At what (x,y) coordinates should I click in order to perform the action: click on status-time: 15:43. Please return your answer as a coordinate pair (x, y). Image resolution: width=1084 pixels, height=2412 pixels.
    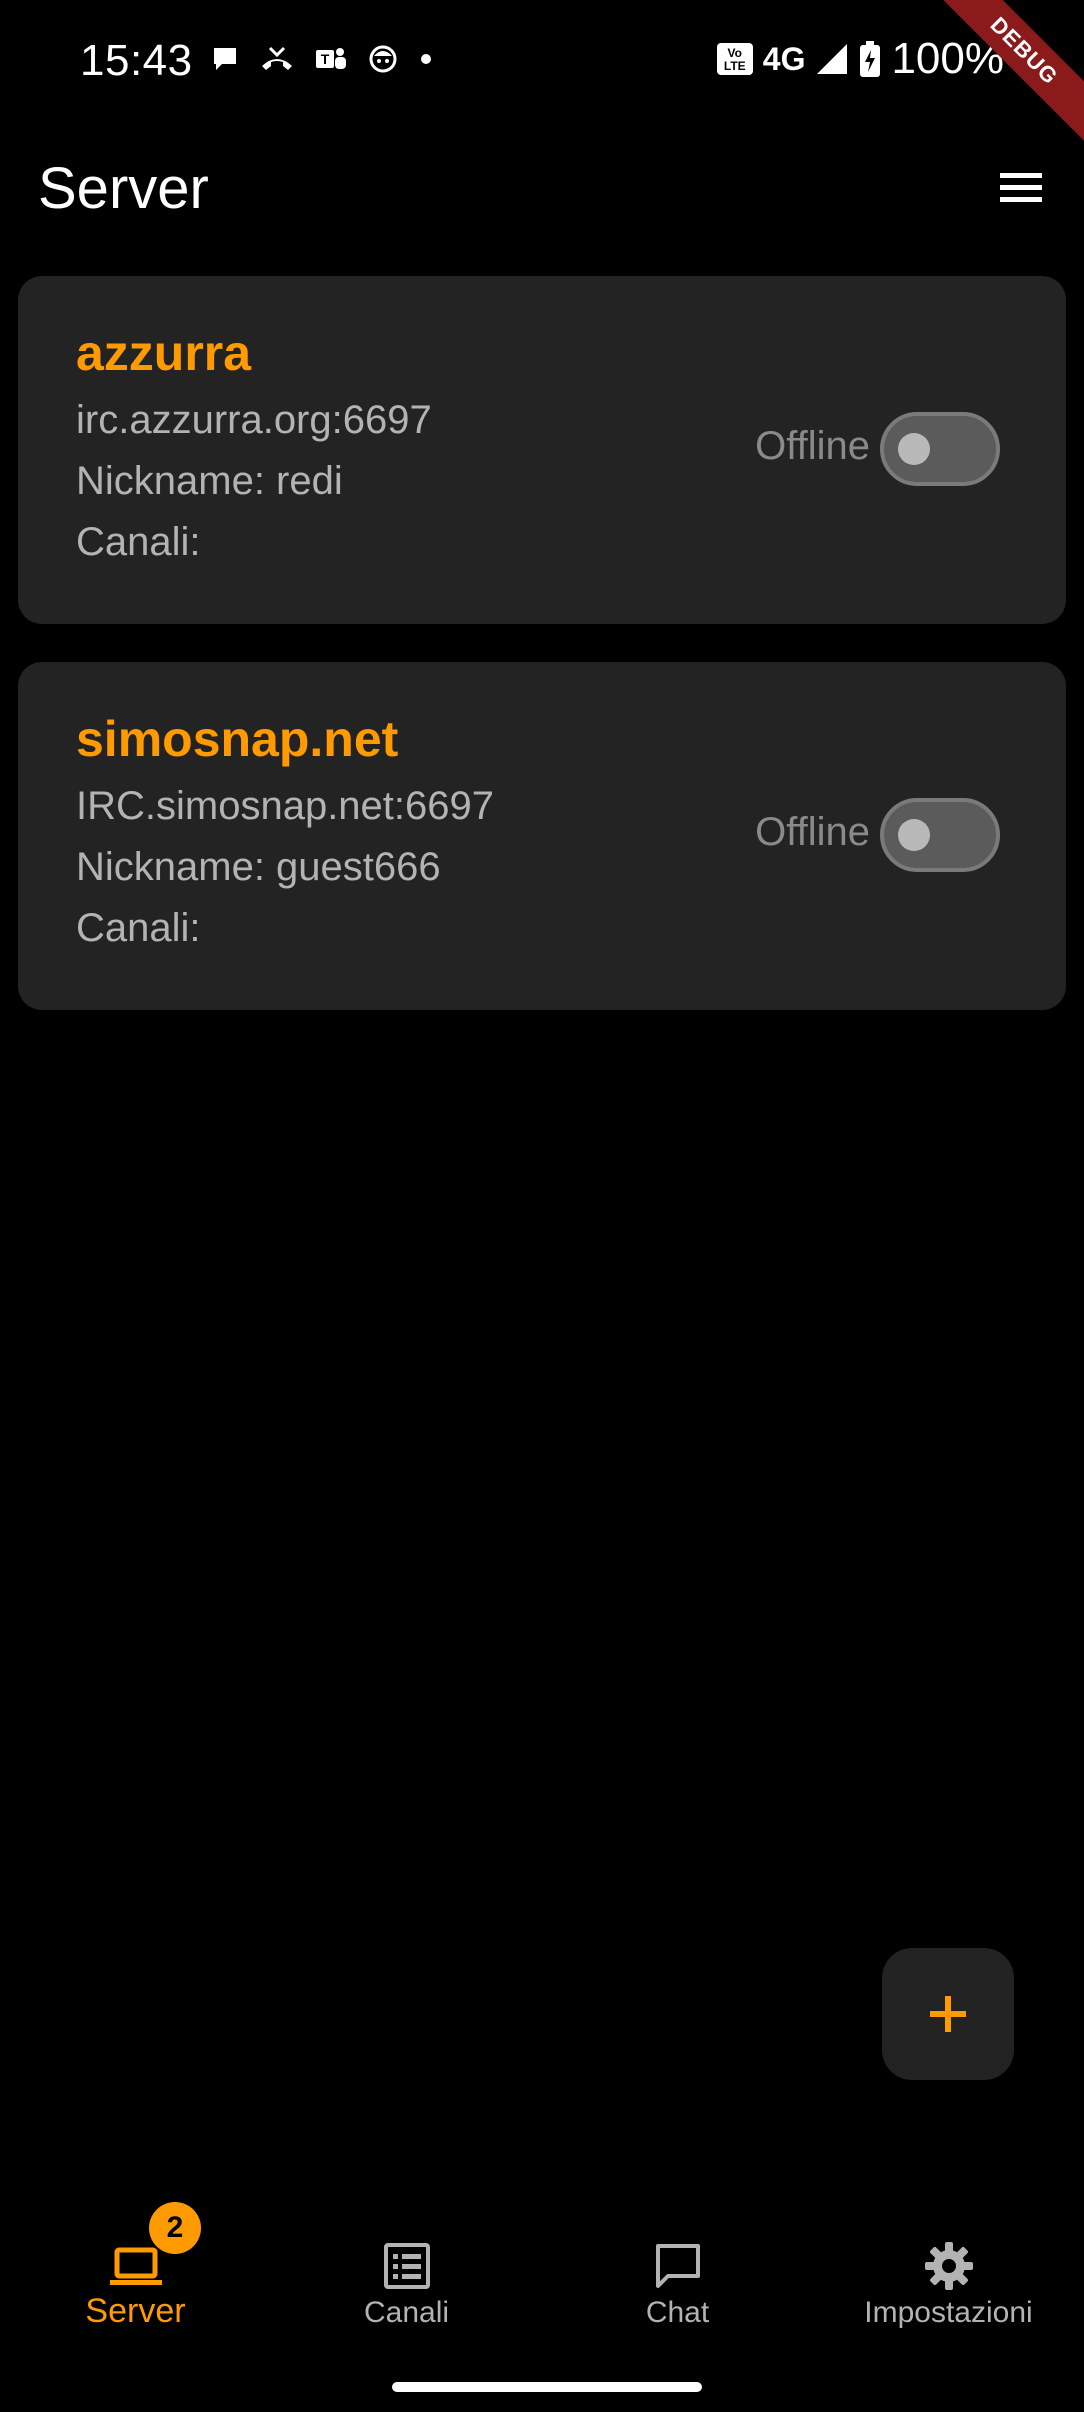
    Looking at the image, I should click on (136, 60).